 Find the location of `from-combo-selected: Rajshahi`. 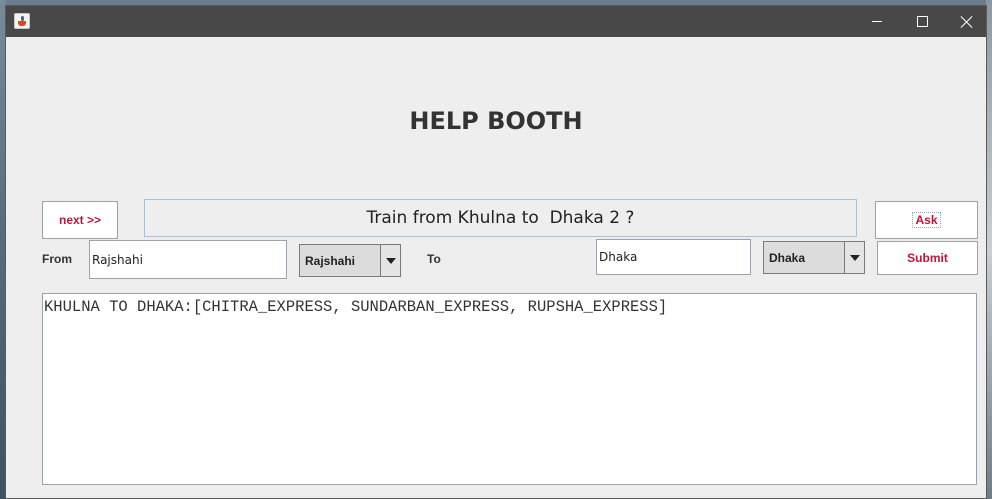

from-combo-selected: Rajshahi is located at coordinates (341, 260).